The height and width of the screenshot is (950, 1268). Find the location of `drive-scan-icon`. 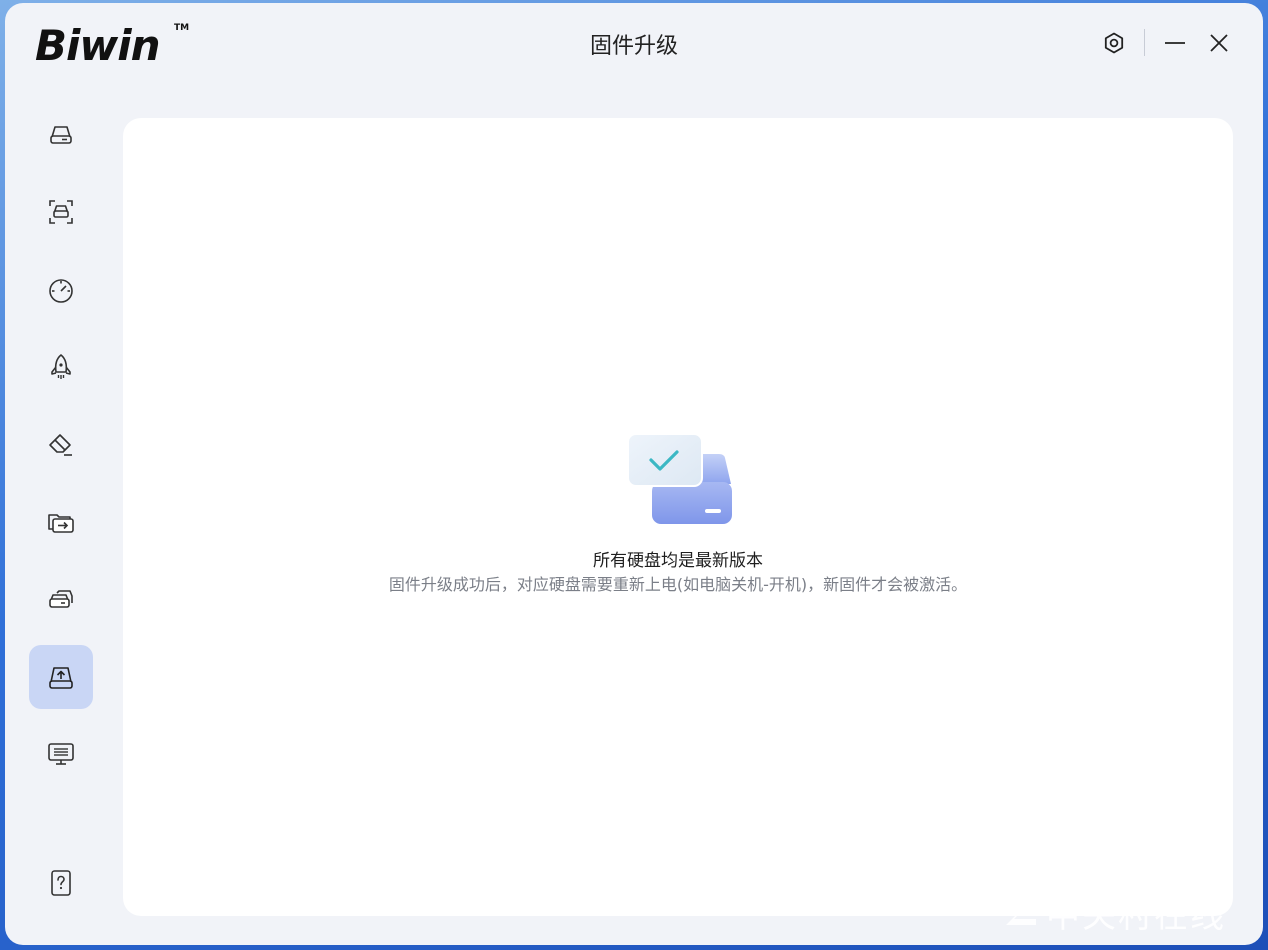

drive-scan-icon is located at coordinates (61, 212).